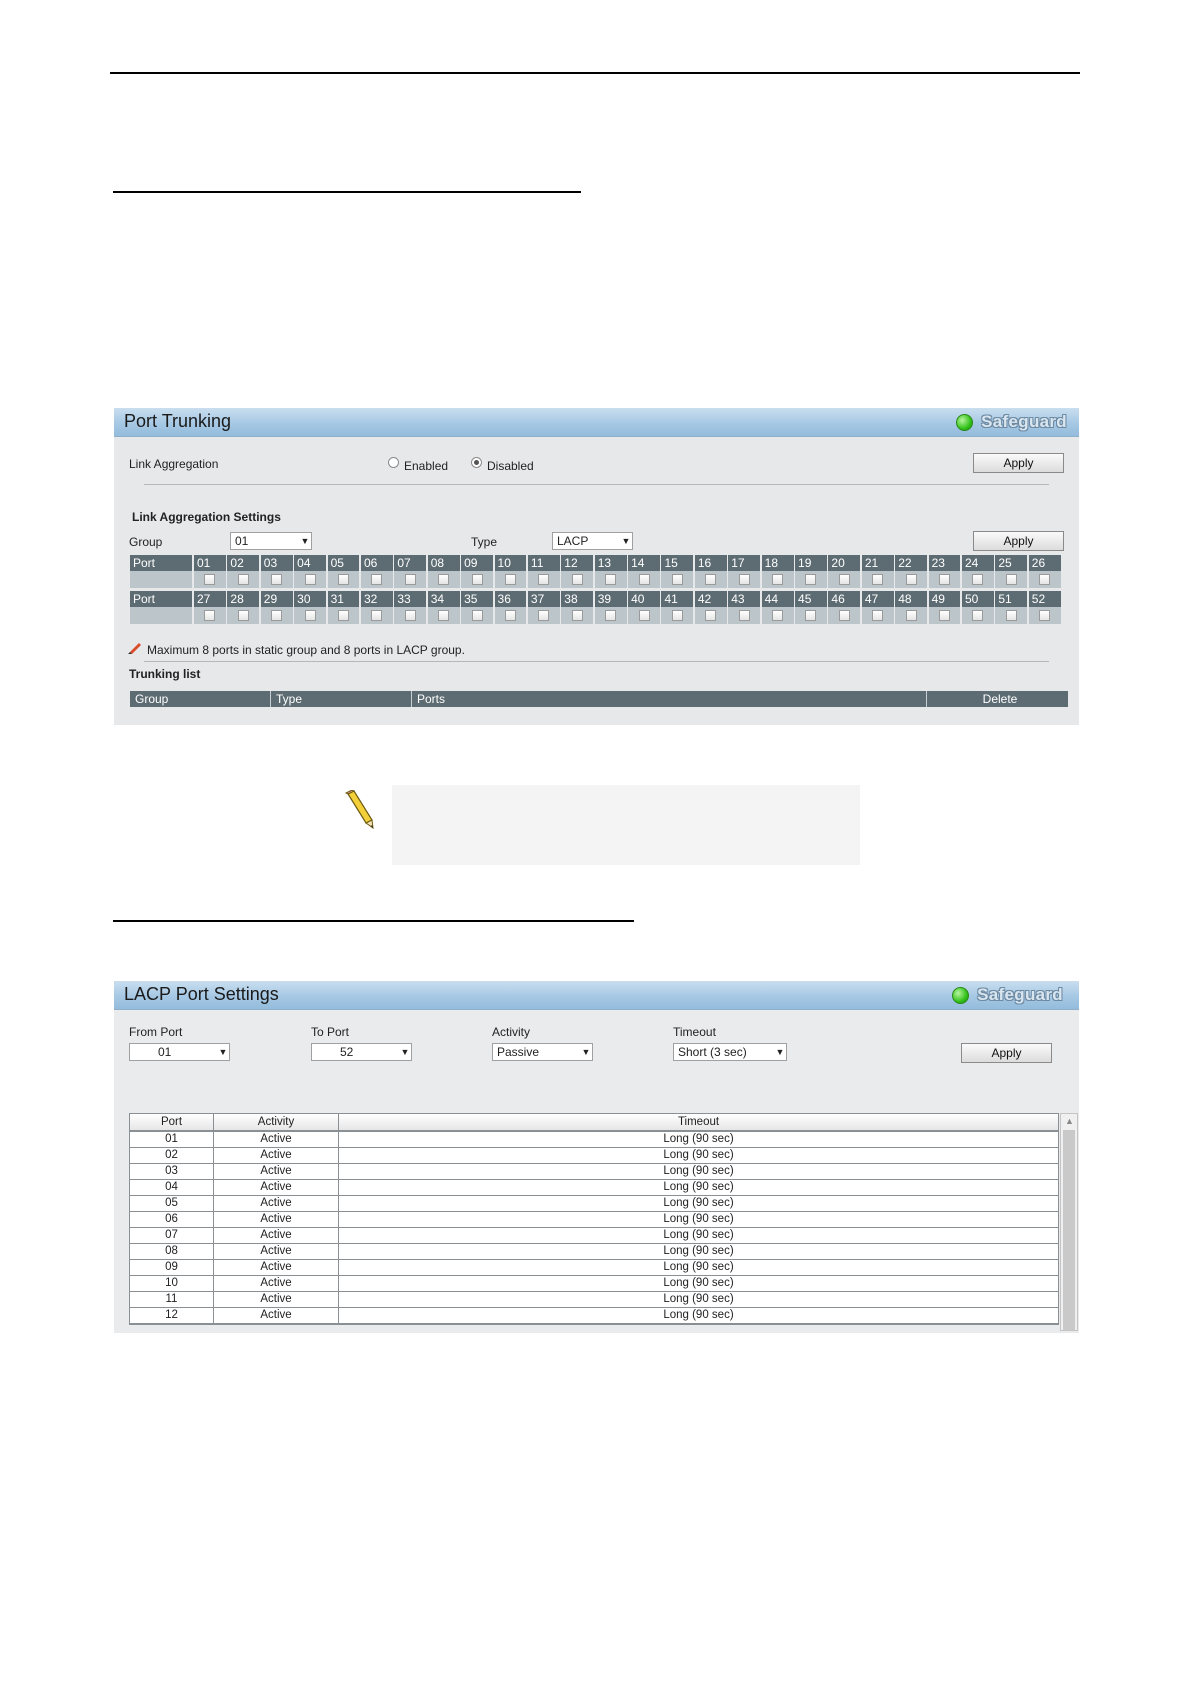 Image resolution: width=1191 pixels, height=1684 pixels. What do you see at coordinates (361, 1052) in the screenshot?
I see `to-port-select: 52 ▼` at bounding box center [361, 1052].